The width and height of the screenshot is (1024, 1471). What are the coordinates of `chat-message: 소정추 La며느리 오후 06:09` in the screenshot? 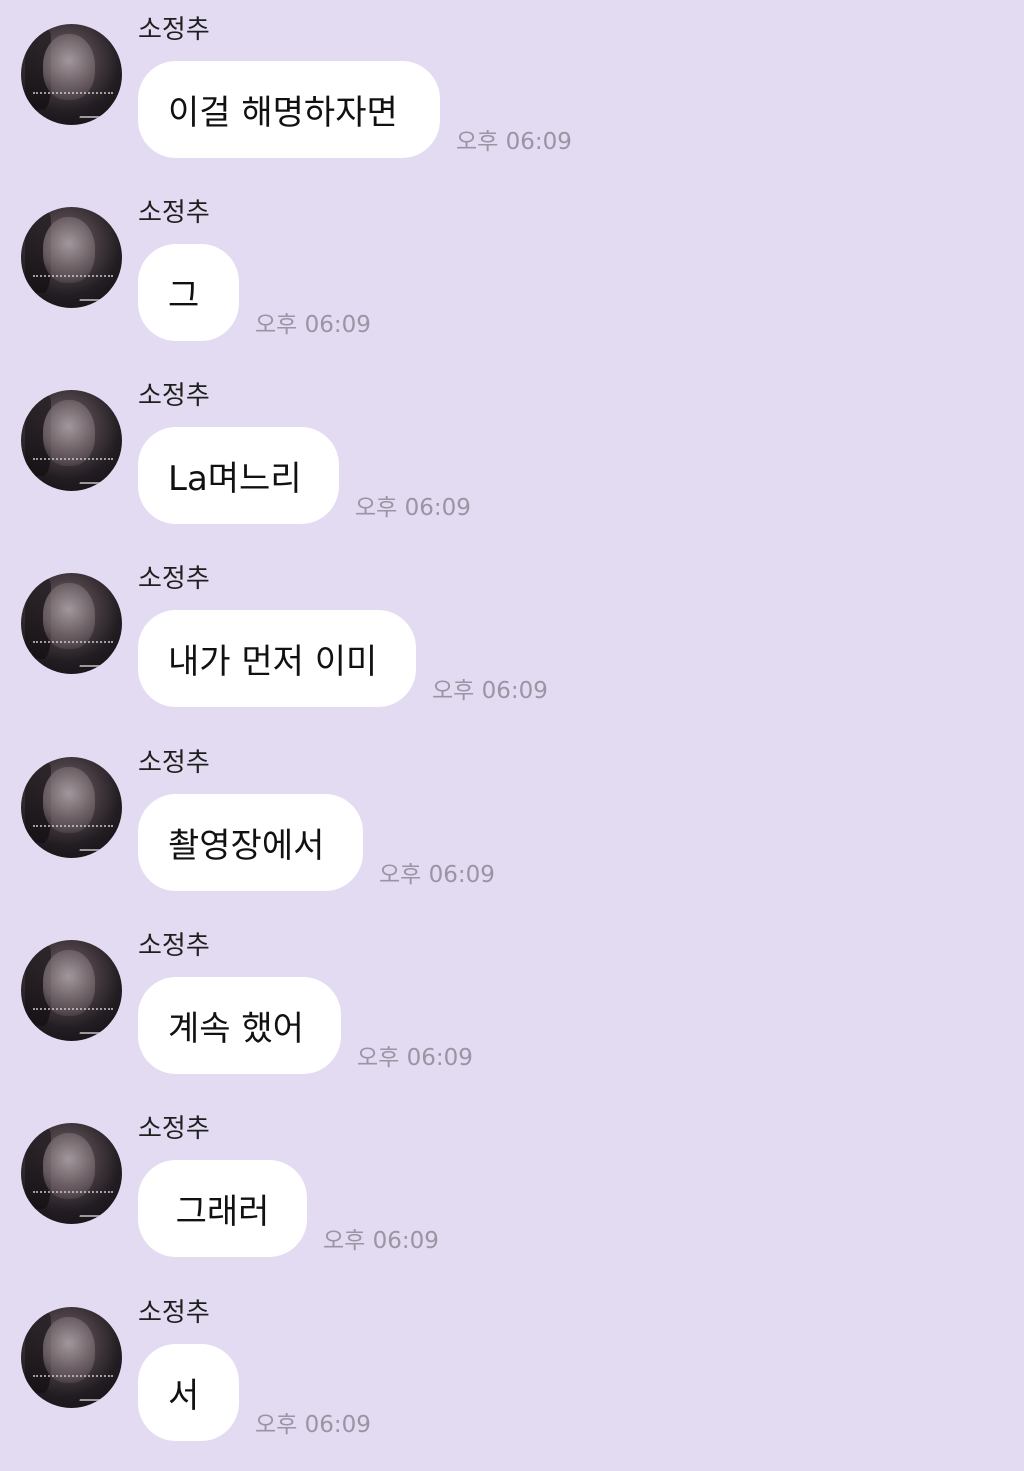 It's located at (512, 457).